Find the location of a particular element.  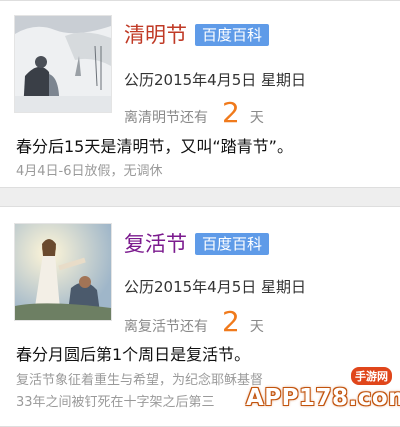

title-row: 复活节 百度百科 is located at coordinates (197, 244).